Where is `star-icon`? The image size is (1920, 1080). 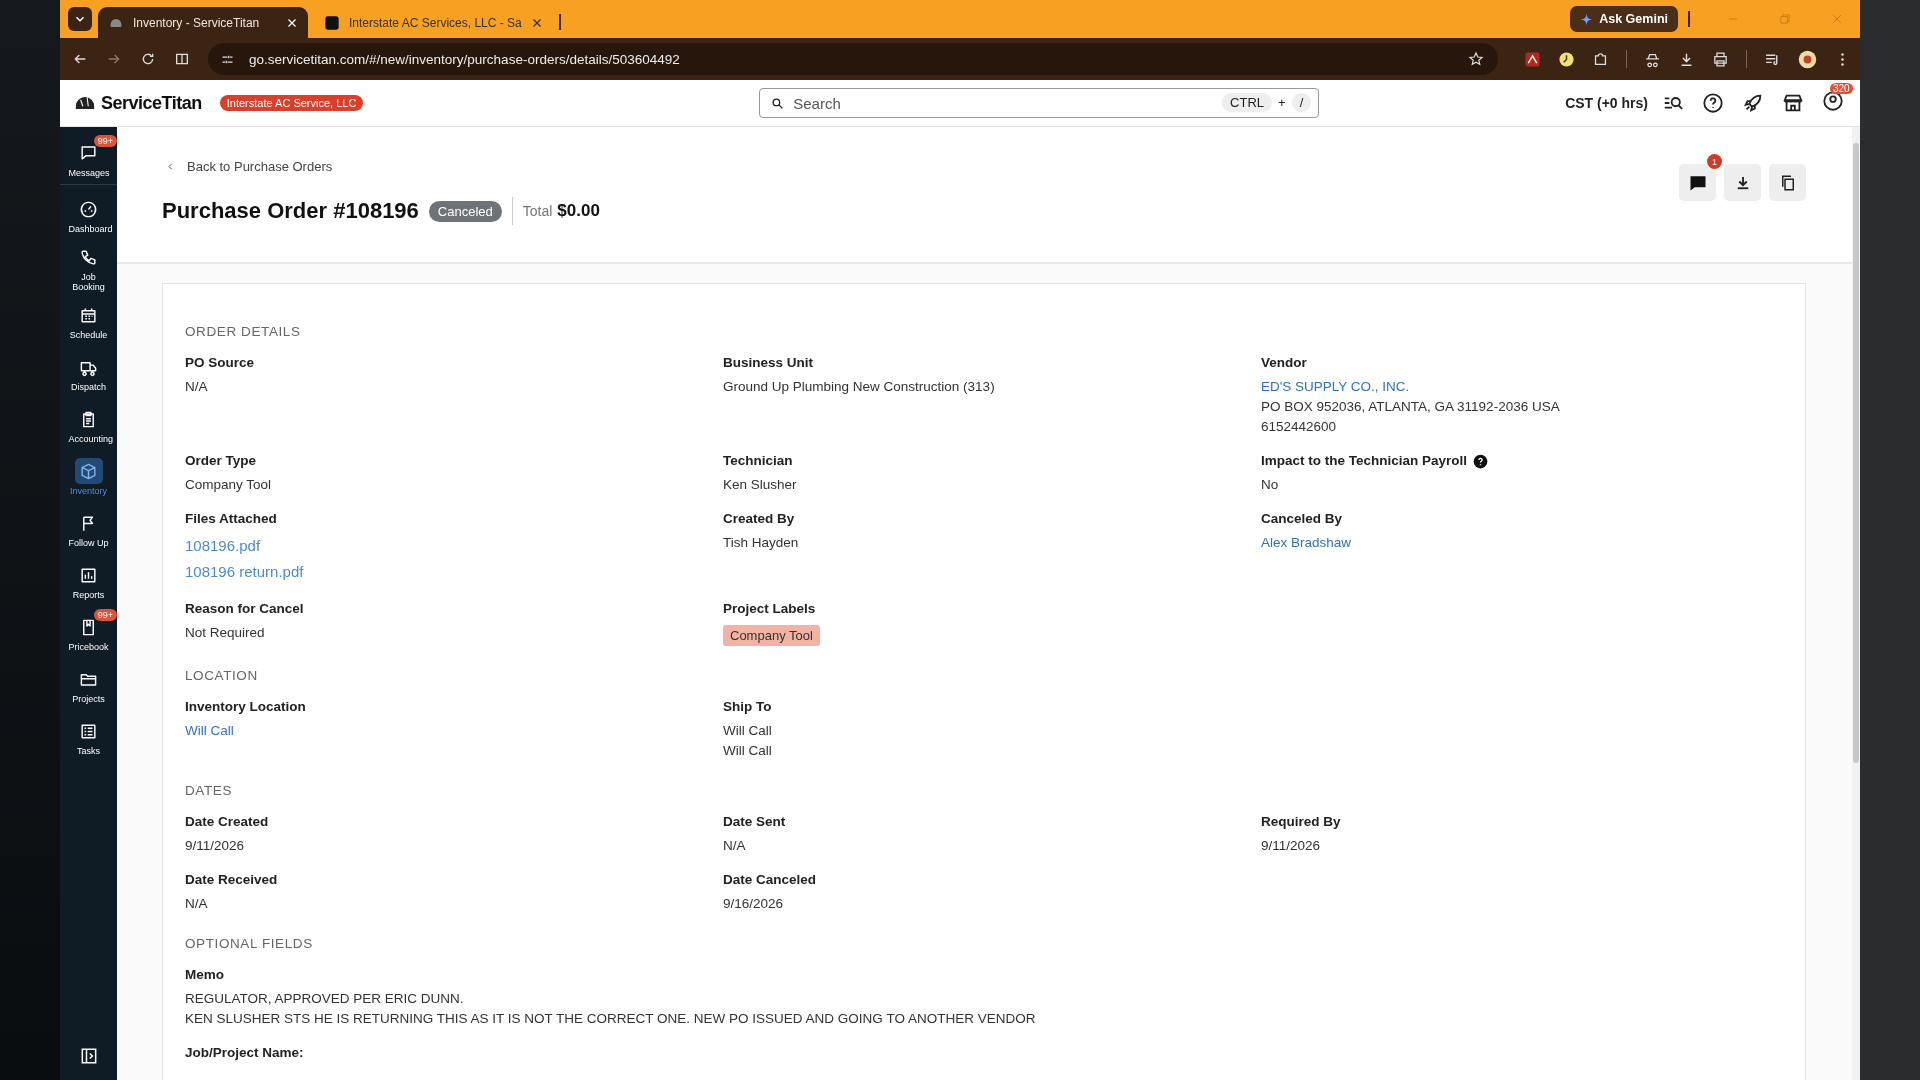
star-icon is located at coordinates (1476, 59).